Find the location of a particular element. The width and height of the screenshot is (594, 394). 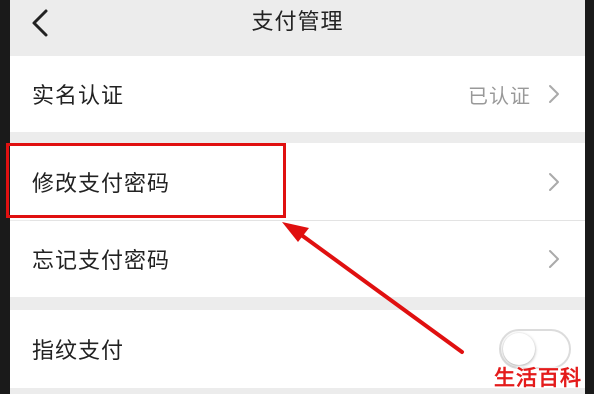

settings-row-label: 实名认证 is located at coordinates (78, 96).